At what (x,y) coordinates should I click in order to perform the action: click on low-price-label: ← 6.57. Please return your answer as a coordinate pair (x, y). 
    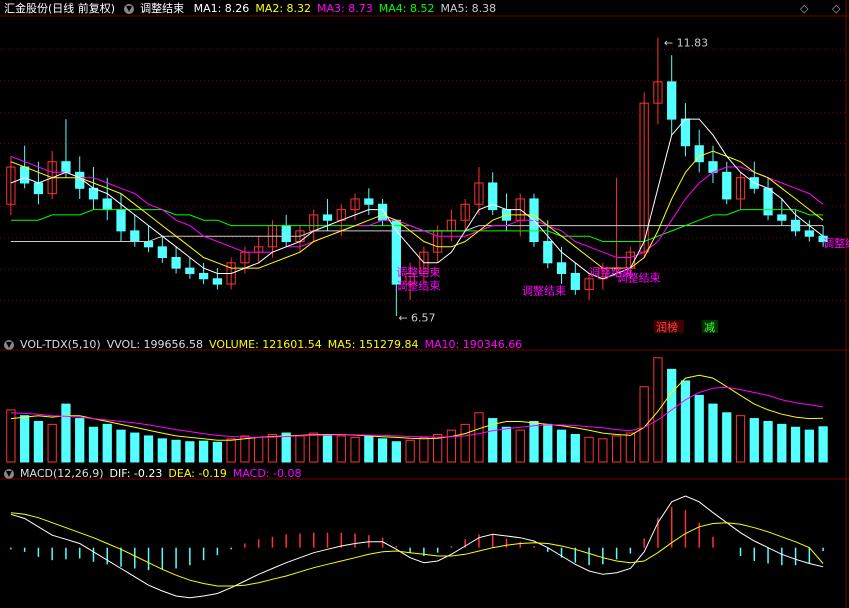
    Looking at the image, I should click on (416, 318).